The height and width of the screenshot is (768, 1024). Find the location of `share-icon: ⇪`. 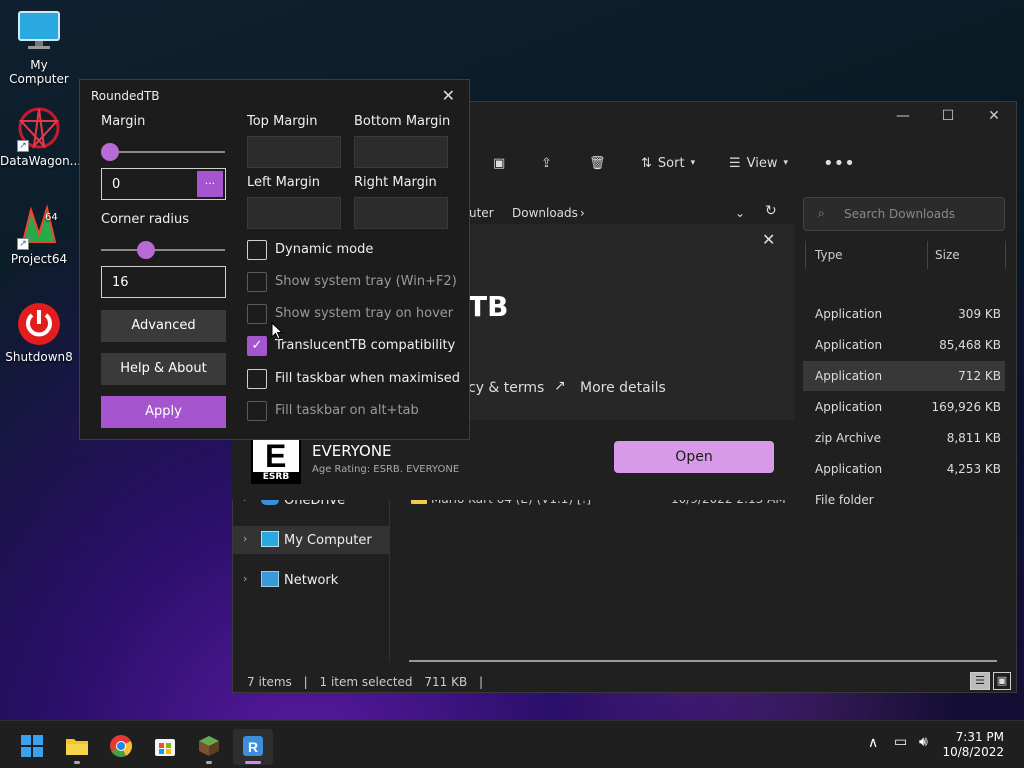

share-icon: ⇪ is located at coordinates (546, 163).